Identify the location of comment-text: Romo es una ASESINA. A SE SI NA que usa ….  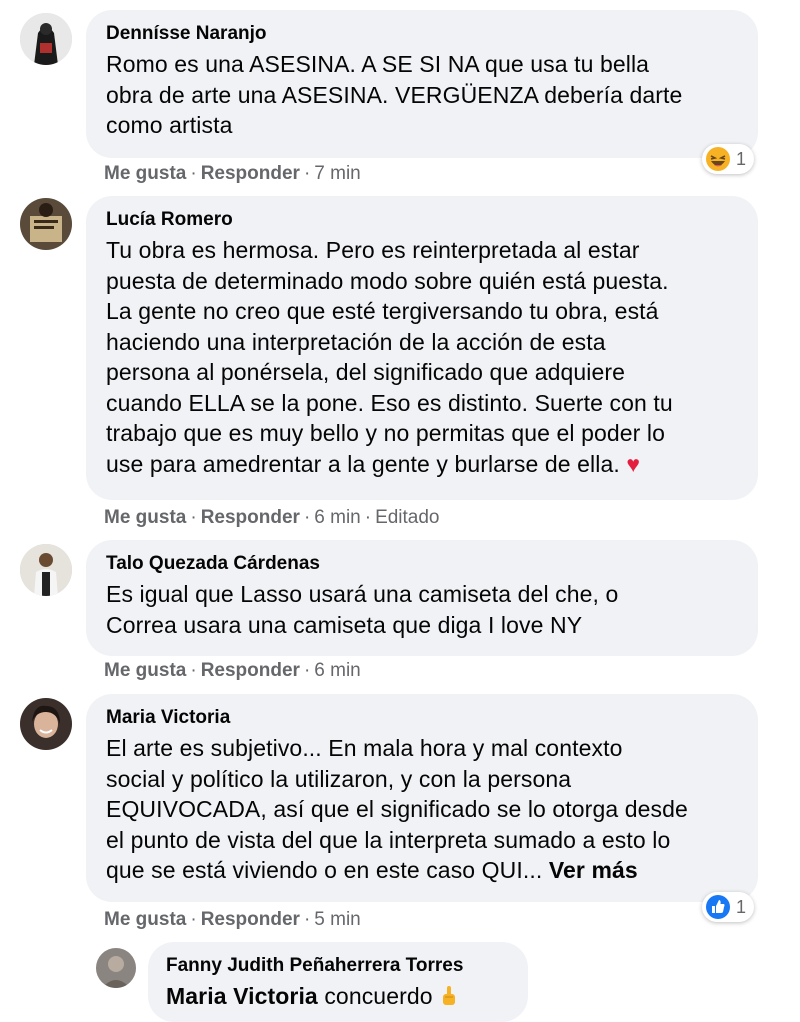
(394, 94).